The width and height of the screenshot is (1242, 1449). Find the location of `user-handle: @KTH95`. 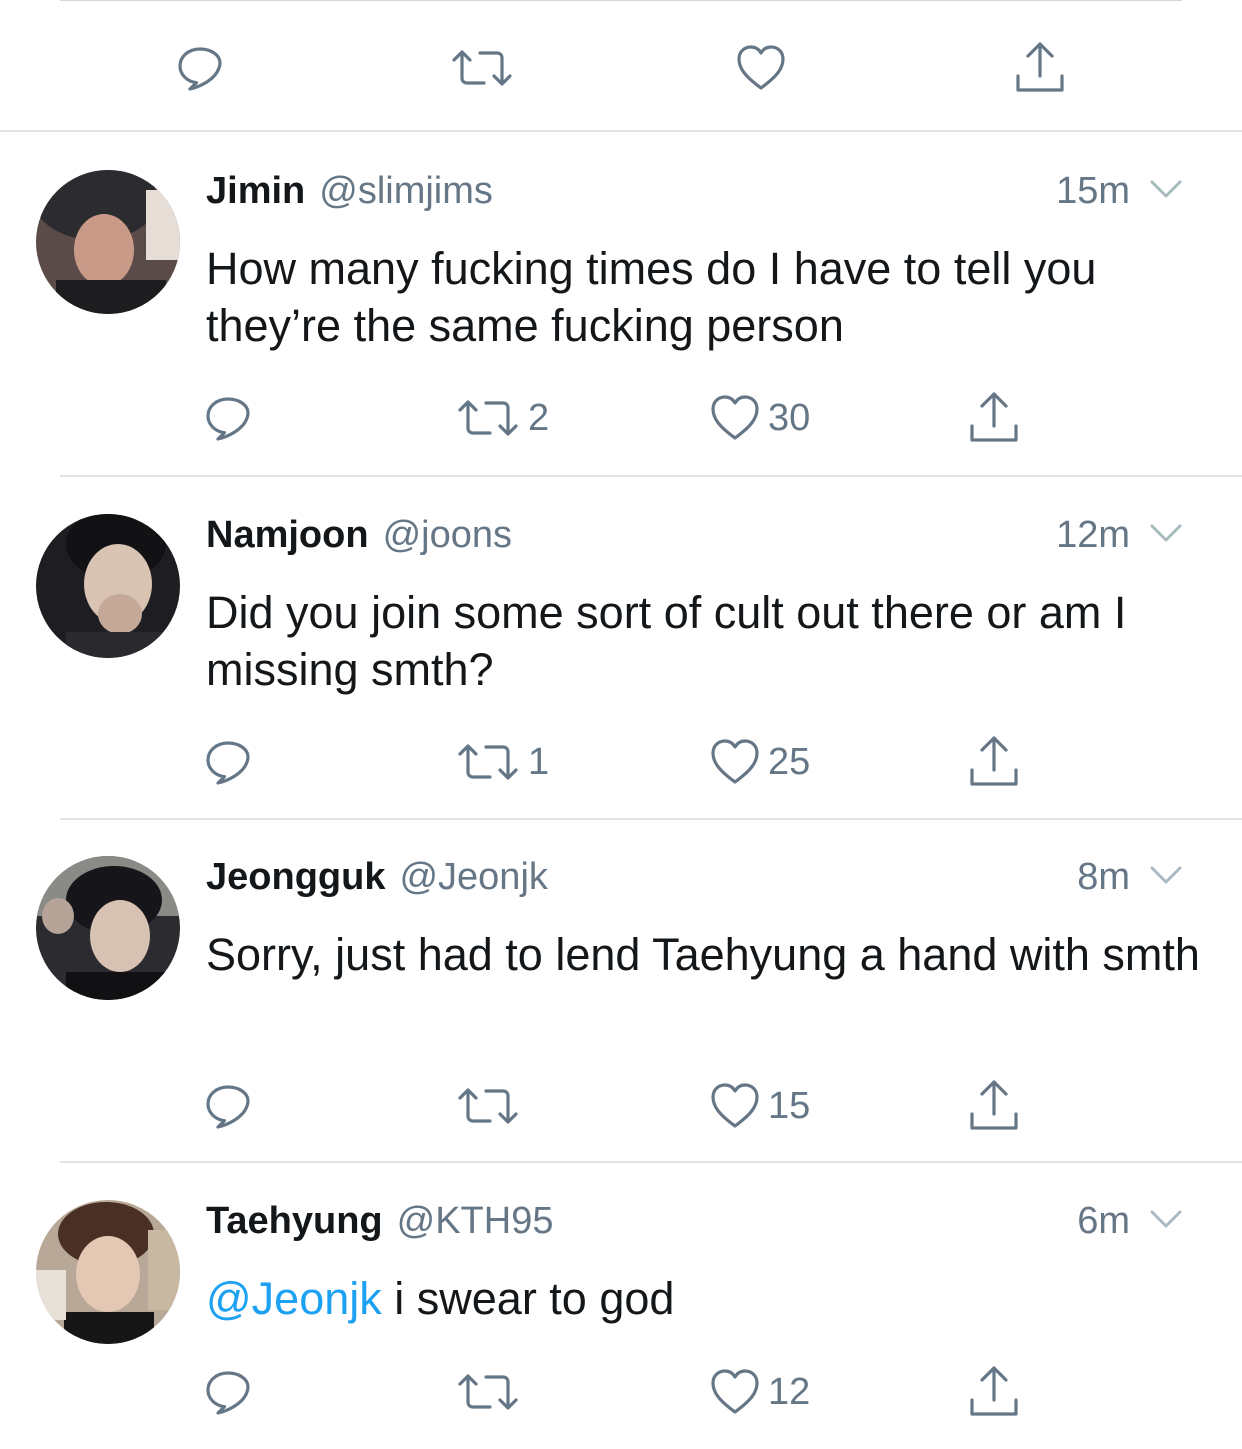

user-handle: @KTH95 is located at coordinates (475, 1221).